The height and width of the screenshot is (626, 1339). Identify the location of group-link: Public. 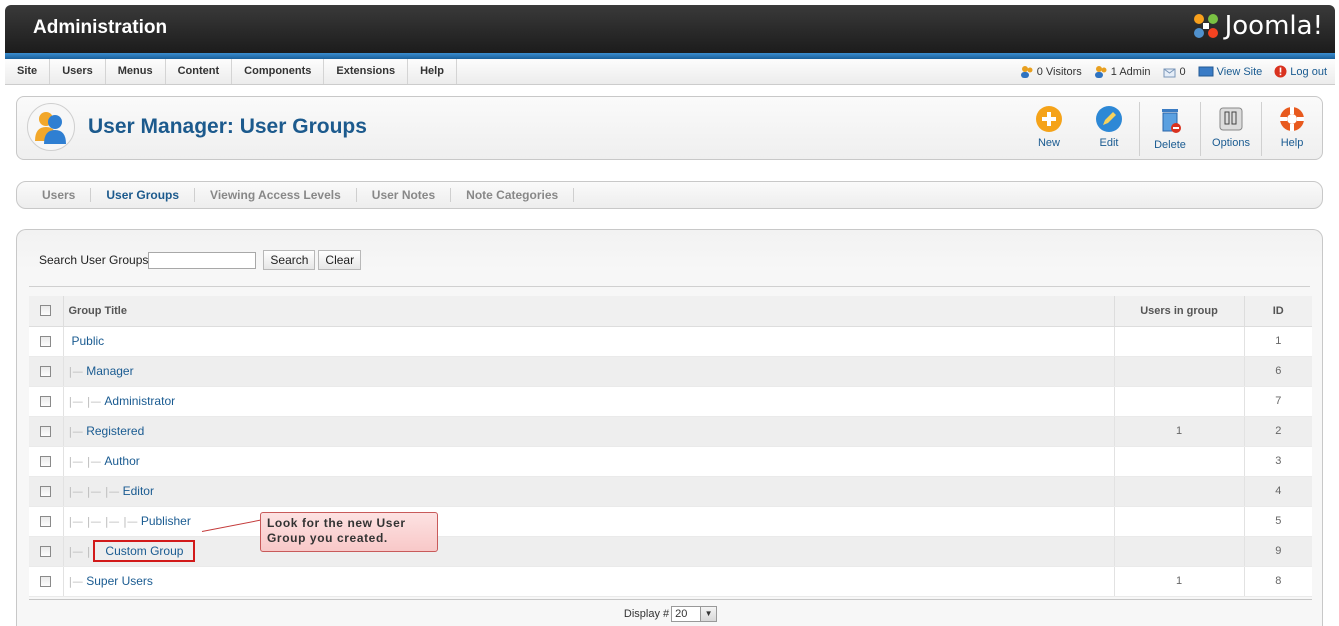
(88, 341).